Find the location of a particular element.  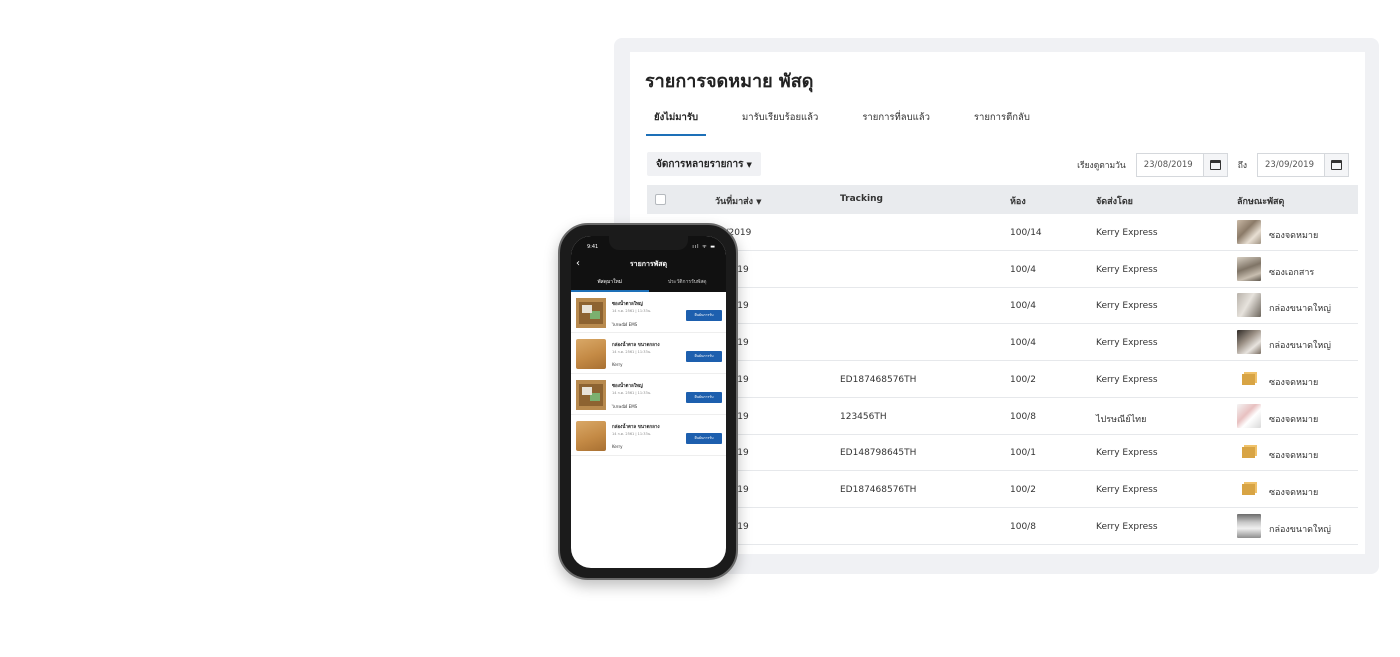

bulk-actions-button: จัดการหลายรายการ ▼ is located at coordinates (704, 164).